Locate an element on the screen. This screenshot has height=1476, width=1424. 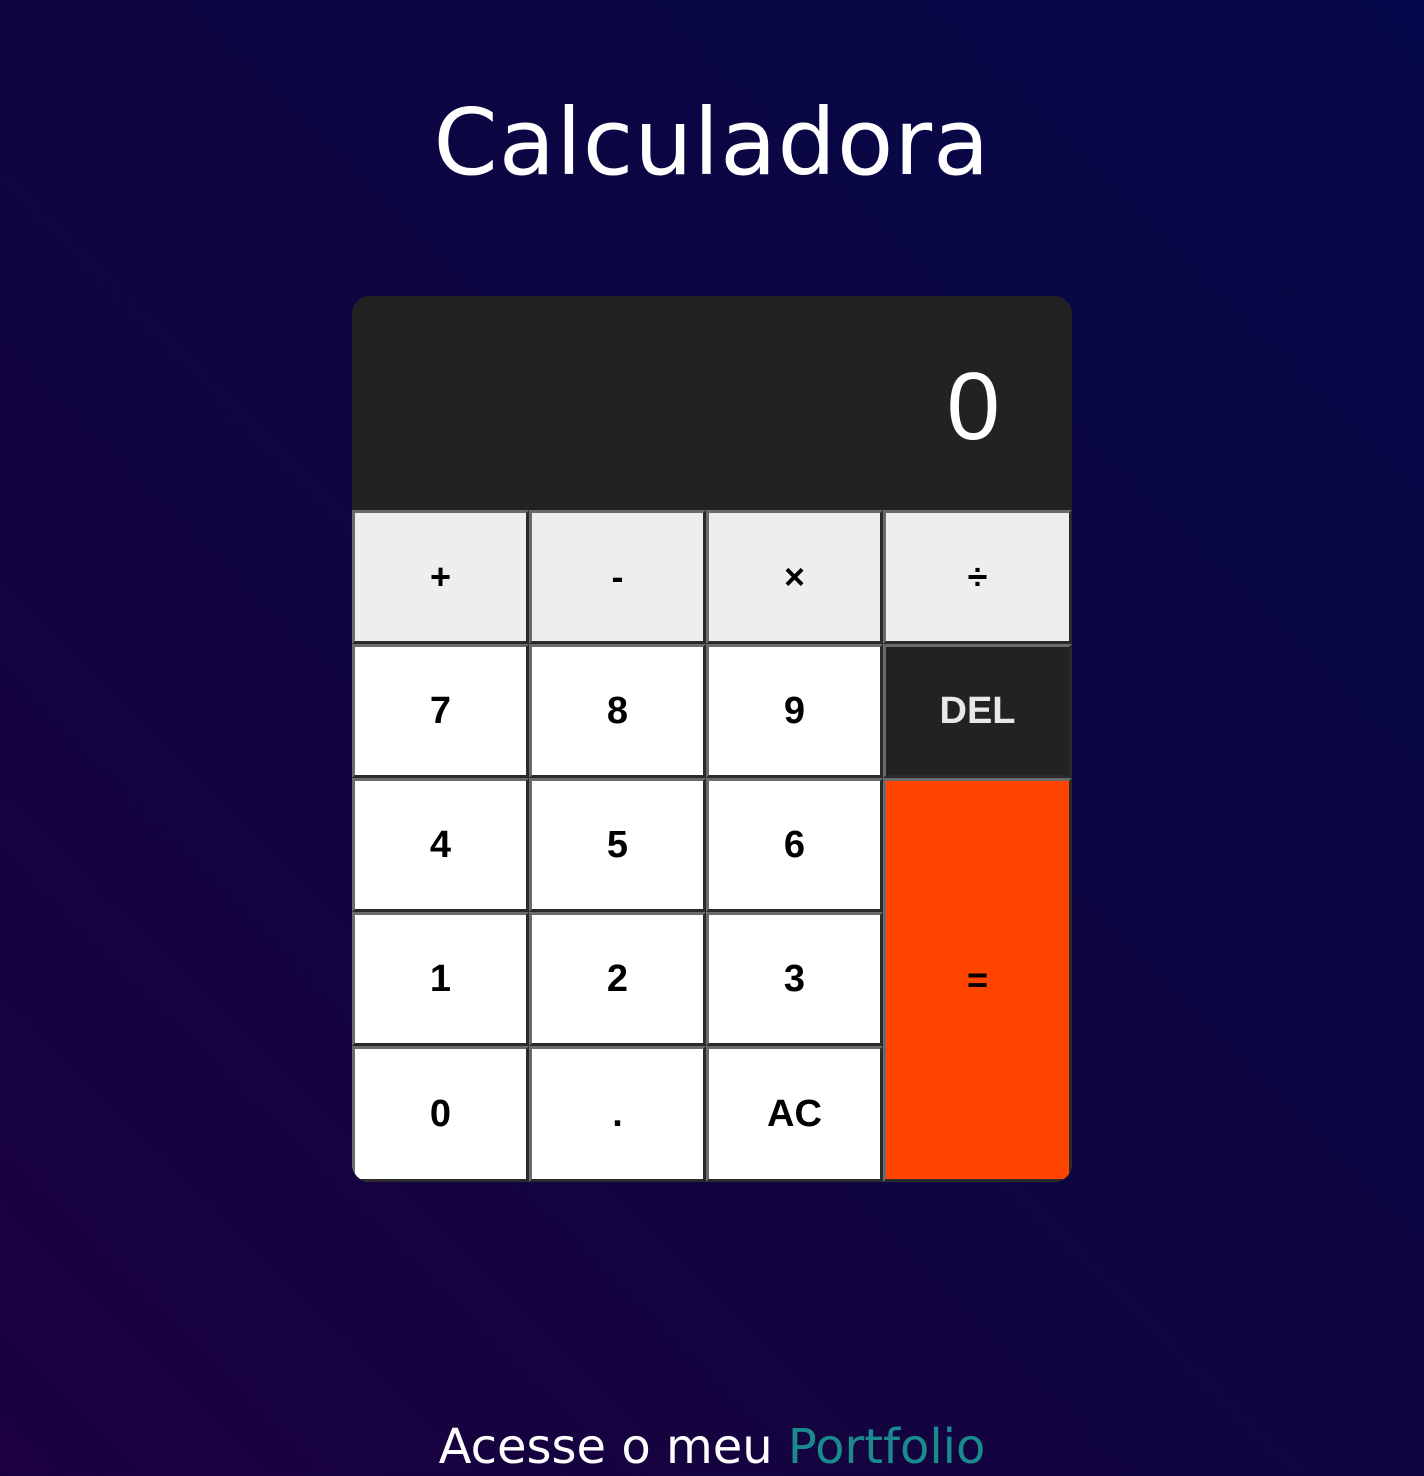
all-clear-button: AC is located at coordinates (794, 1114).